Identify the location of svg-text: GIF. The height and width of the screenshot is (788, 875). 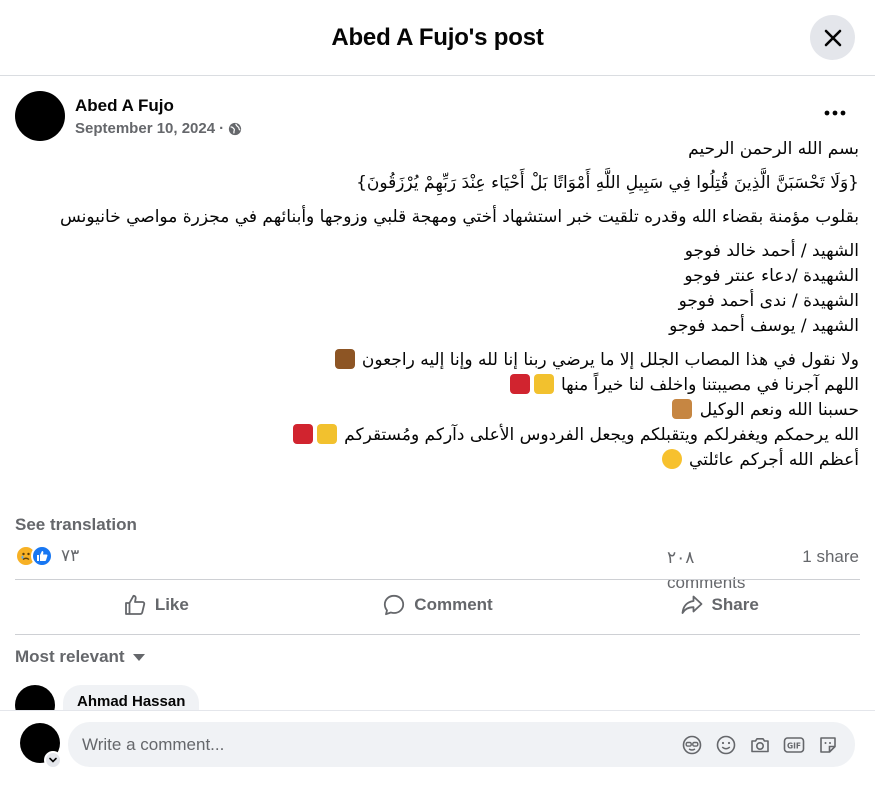
(794, 745).